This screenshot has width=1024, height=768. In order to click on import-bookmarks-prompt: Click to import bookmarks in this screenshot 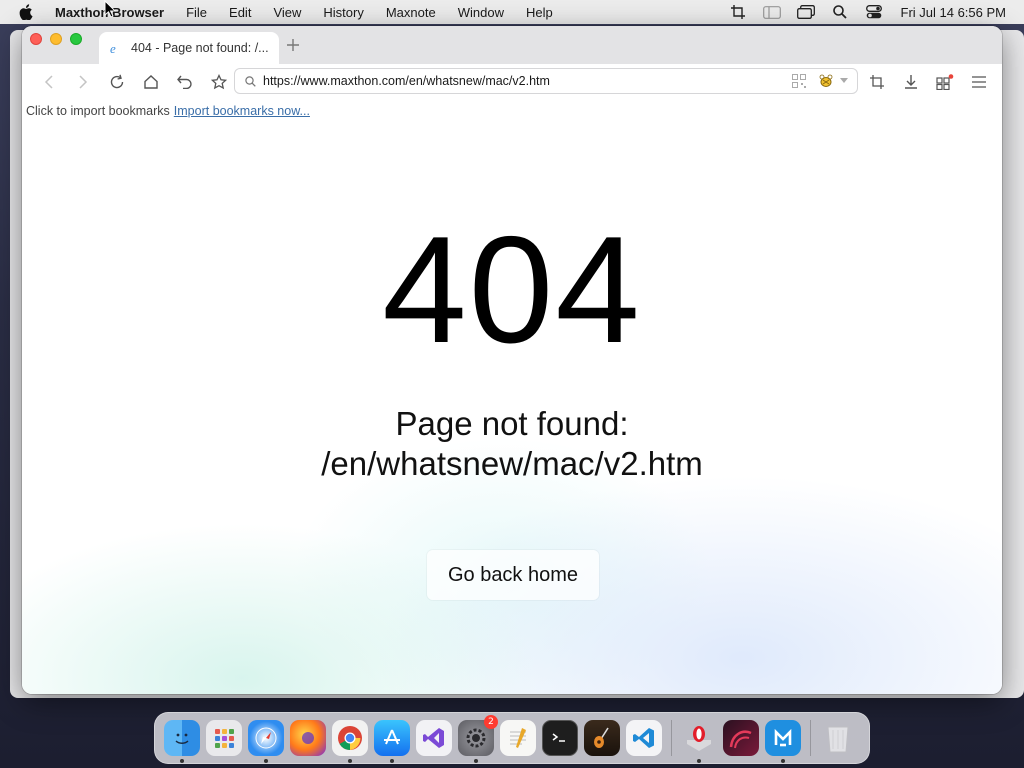, I will do `click(98, 110)`.